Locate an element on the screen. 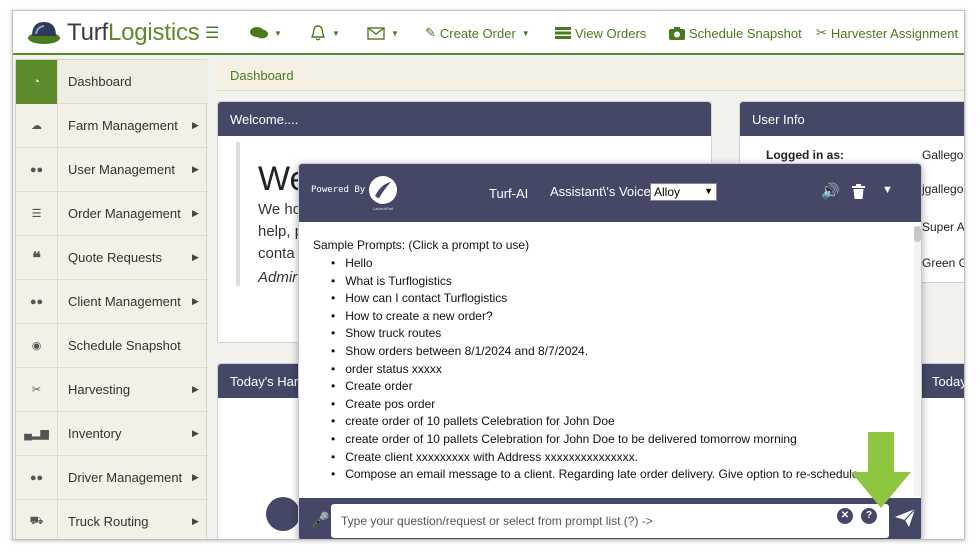 The image size is (977, 553). sample-prompt: How to create a new order? is located at coordinates (594, 317).